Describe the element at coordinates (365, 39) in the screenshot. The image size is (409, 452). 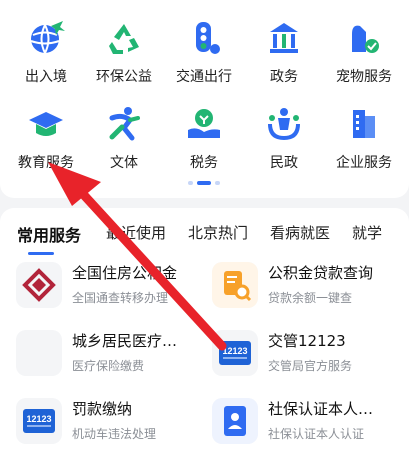
I see `pet-icon` at that location.